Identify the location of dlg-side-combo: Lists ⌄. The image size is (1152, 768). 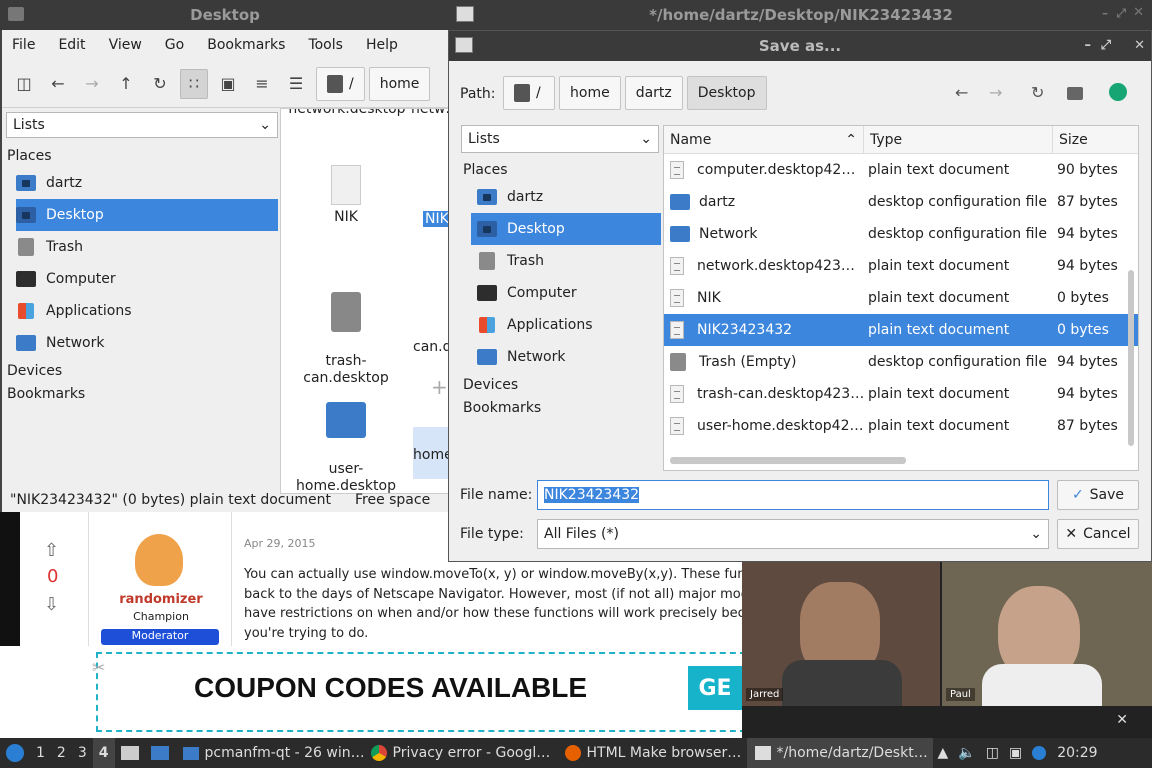
(560, 139).